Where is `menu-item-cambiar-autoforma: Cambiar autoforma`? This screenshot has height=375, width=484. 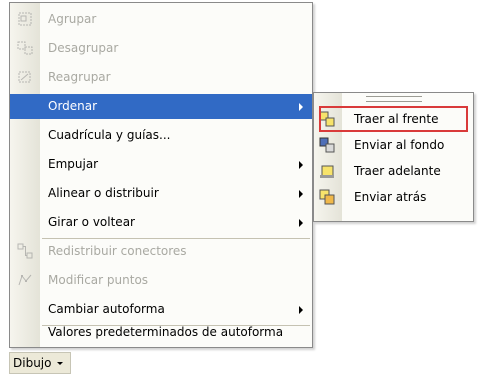 menu-item-cambiar-autoforma: Cambiar autoforma is located at coordinates (161, 309).